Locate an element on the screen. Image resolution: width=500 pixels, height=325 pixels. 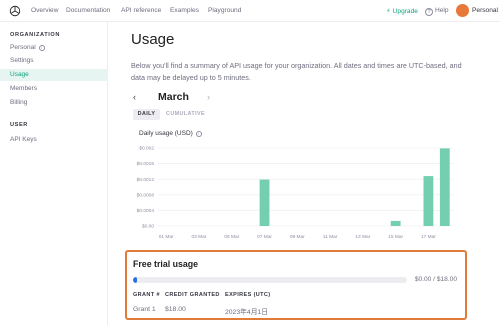
column-header-expires: EXPIRES (UTC) is located at coordinates (248, 295).